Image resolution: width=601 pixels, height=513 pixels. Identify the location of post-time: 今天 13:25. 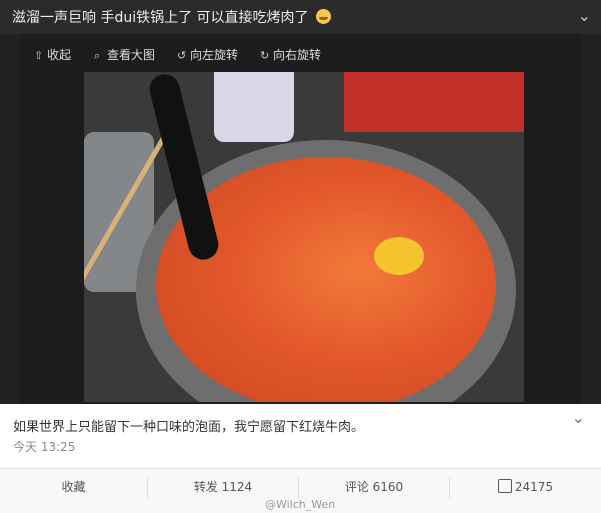
(44, 447).